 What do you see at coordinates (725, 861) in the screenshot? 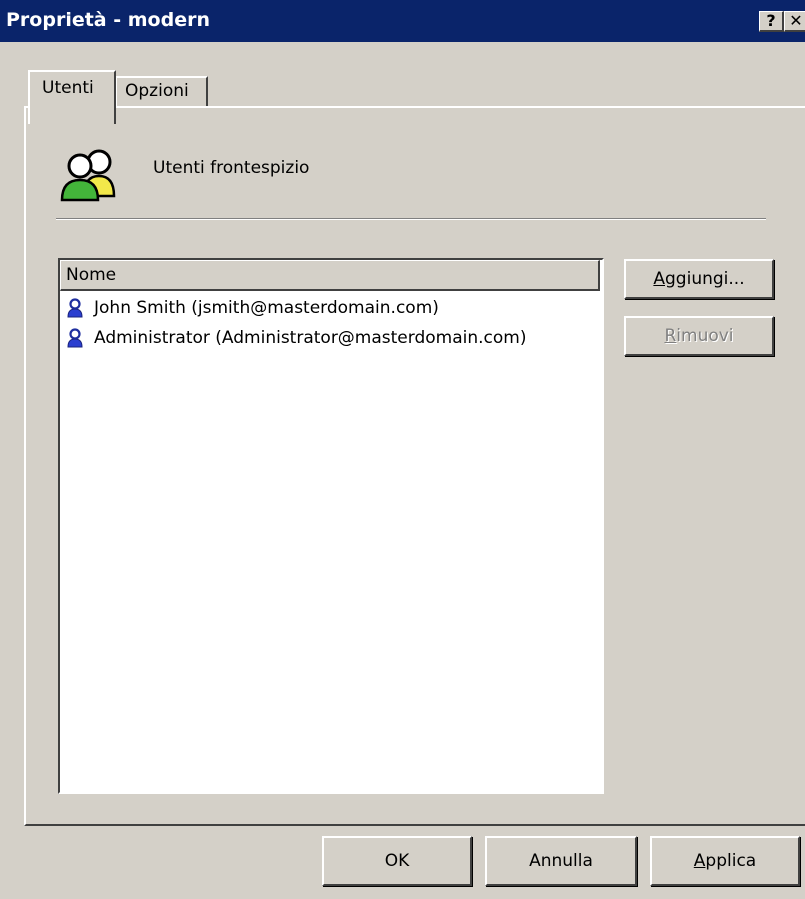
I see `apply-button: Applica` at bounding box center [725, 861].